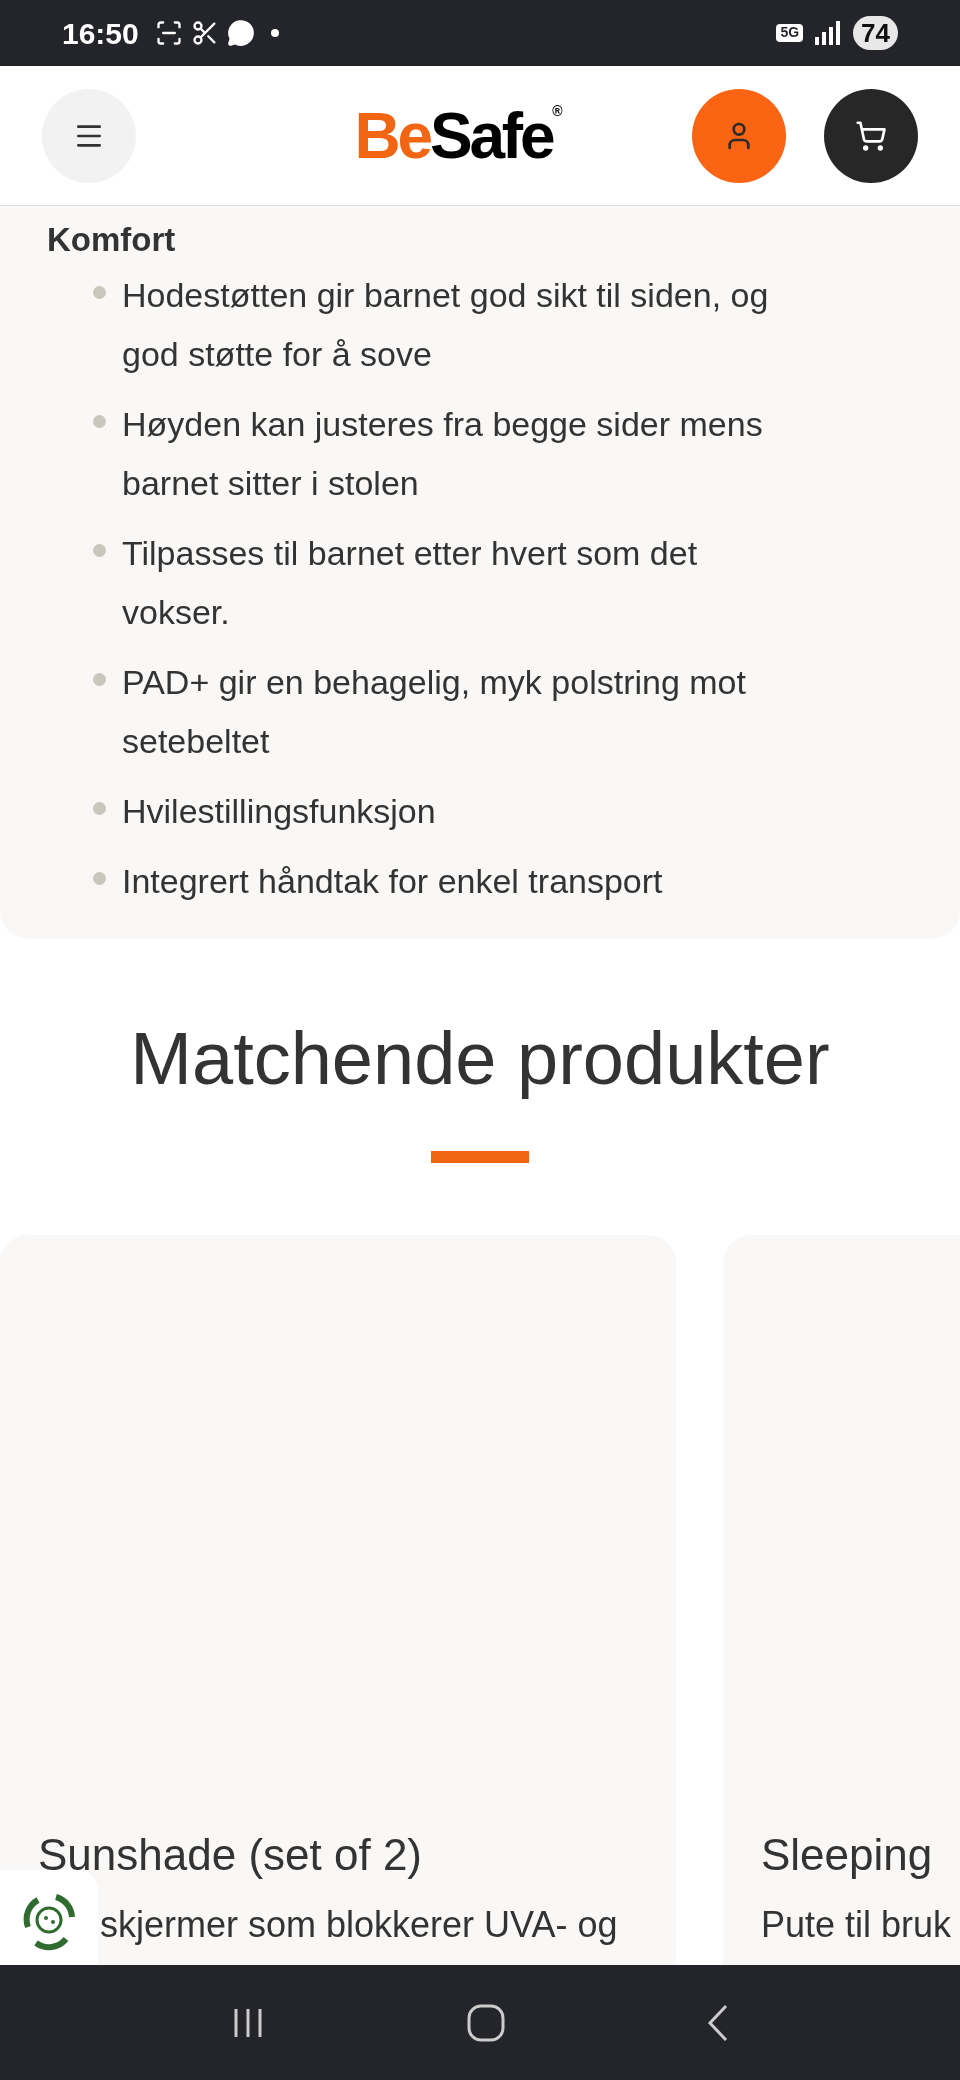 The image size is (960, 2080). What do you see at coordinates (168, 33) in the screenshot?
I see `screenshot-icon` at bounding box center [168, 33].